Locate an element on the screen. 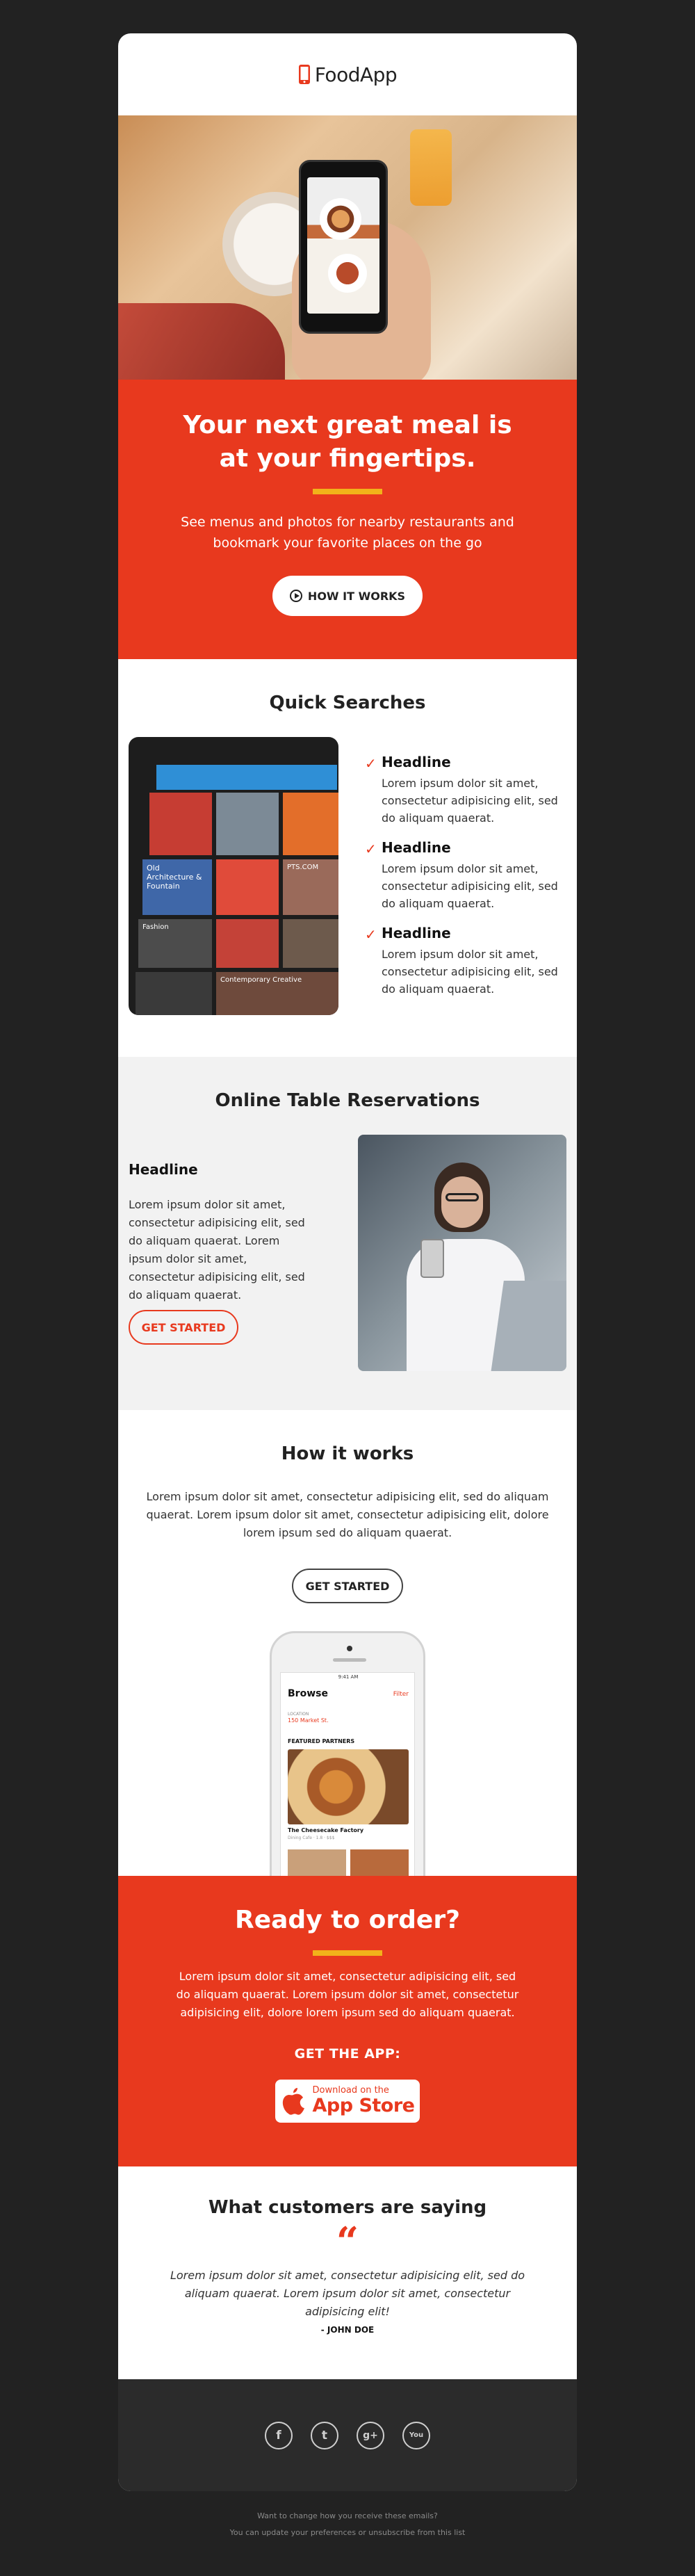  tablet-tile-3: Fashion is located at coordinates (175, 943).